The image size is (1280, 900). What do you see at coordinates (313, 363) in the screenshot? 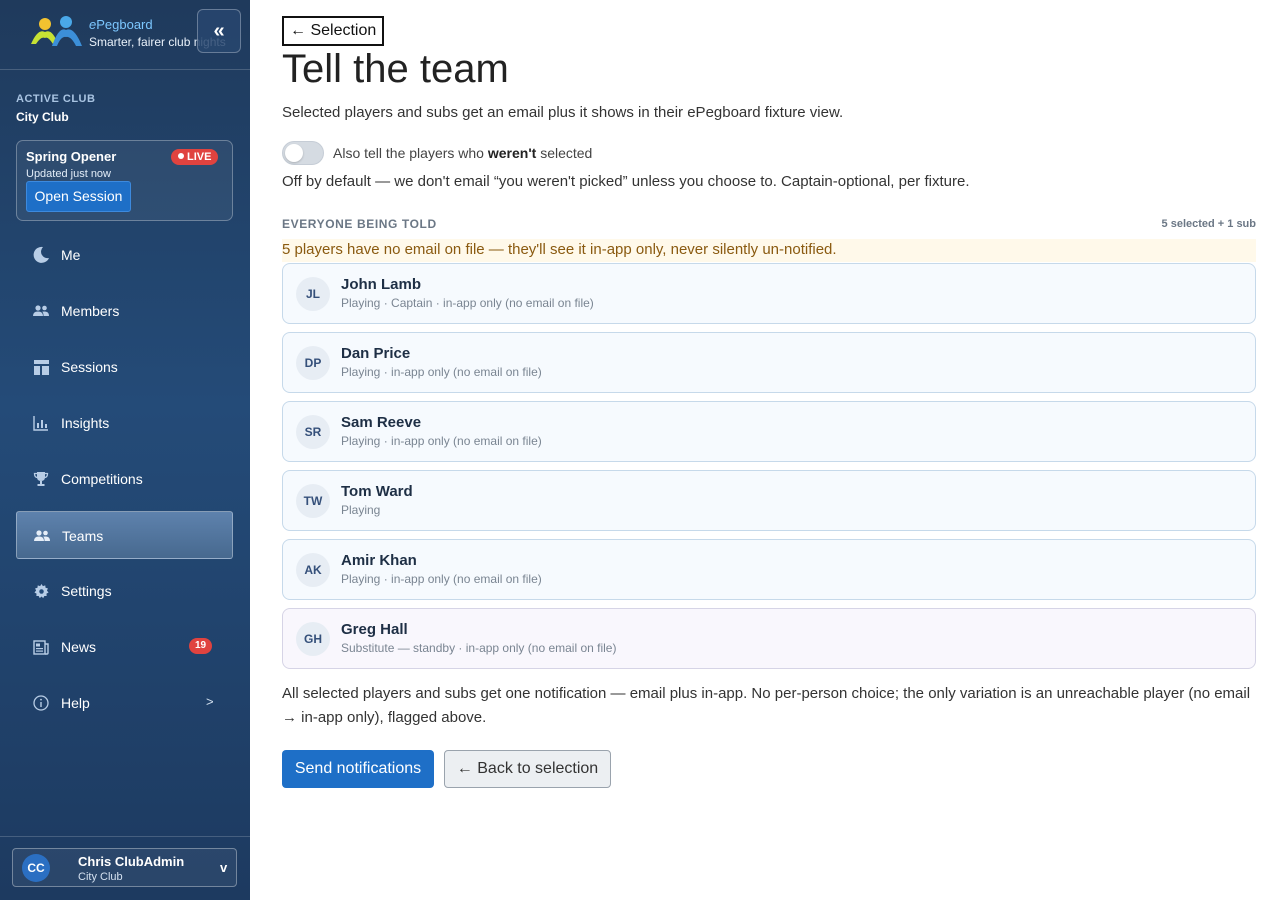
I see `avatar: DP` at bounding box center [313, 363].